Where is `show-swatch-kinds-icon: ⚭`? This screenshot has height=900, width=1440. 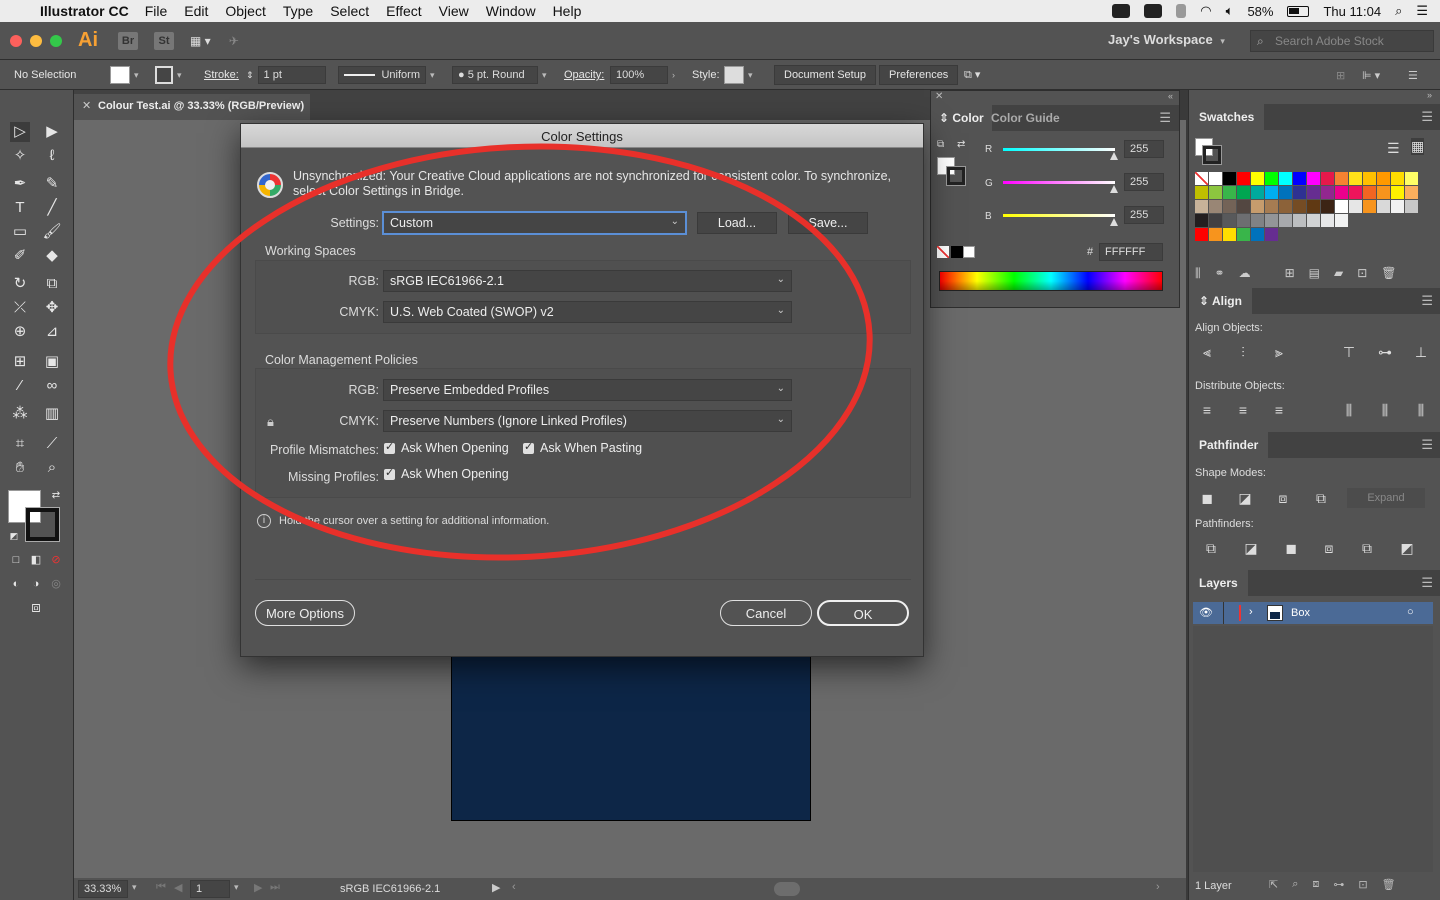 show-swatch-kinds-icon: ⚭ is located at coordinates (1220, 275).